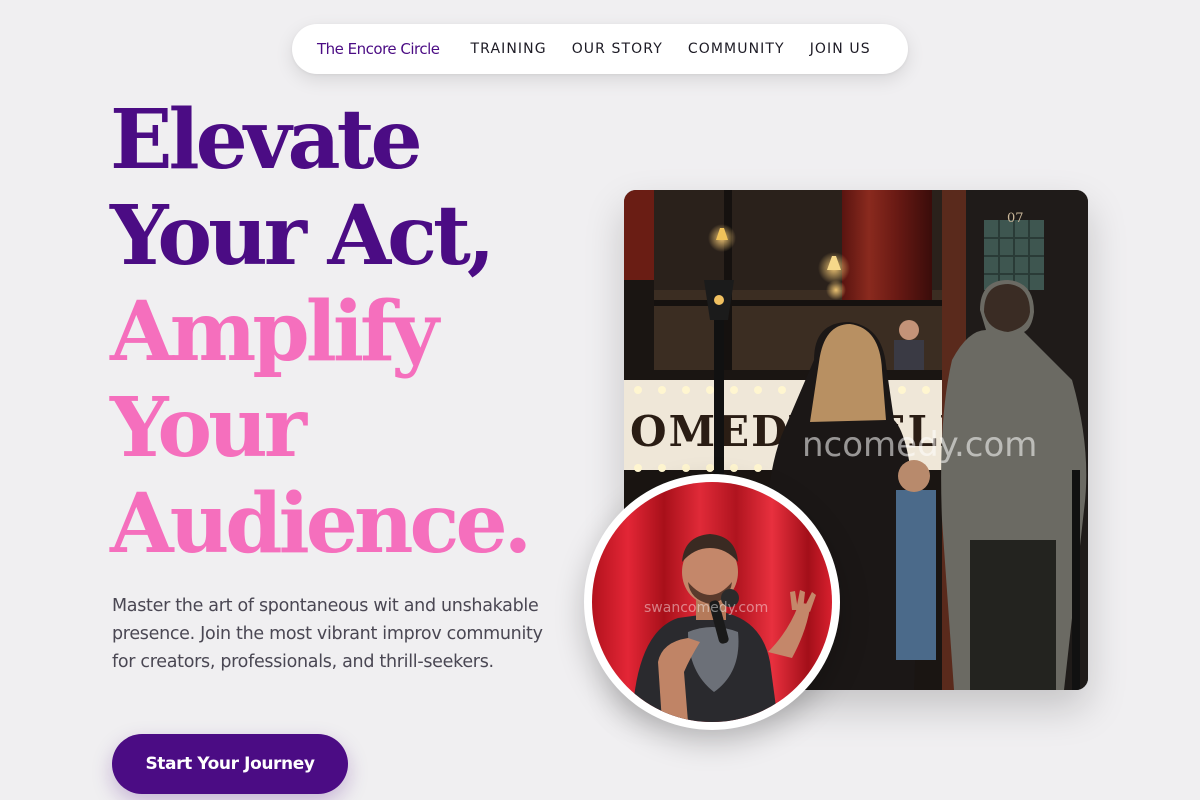 This screenshot has width=1200, height=800. I want to click on start-journey-button: Start Your Journey, so click(230, 764).